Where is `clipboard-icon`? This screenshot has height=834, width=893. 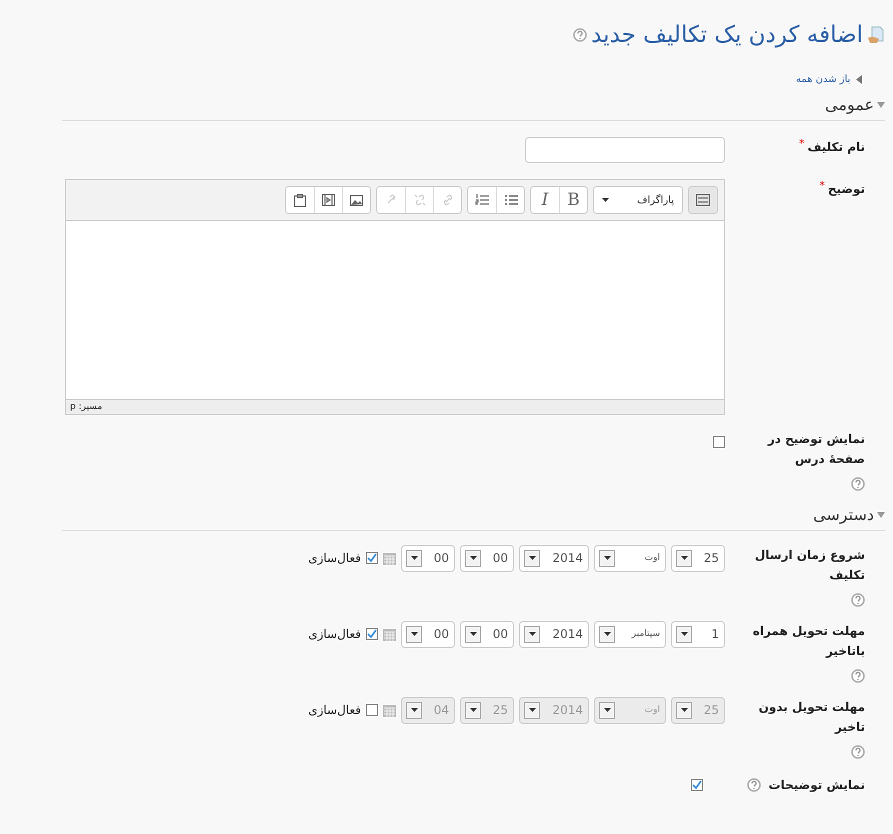 clipboard-icon is located at coordinates (300, 200).